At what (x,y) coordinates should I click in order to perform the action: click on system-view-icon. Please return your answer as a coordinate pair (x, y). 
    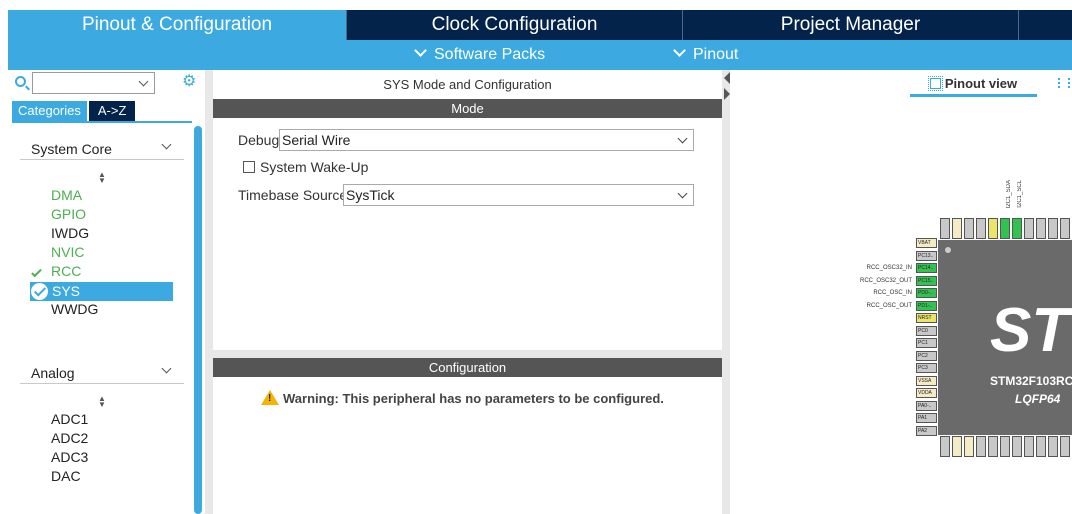
    Looking at the image, I should click on (1064, 83).